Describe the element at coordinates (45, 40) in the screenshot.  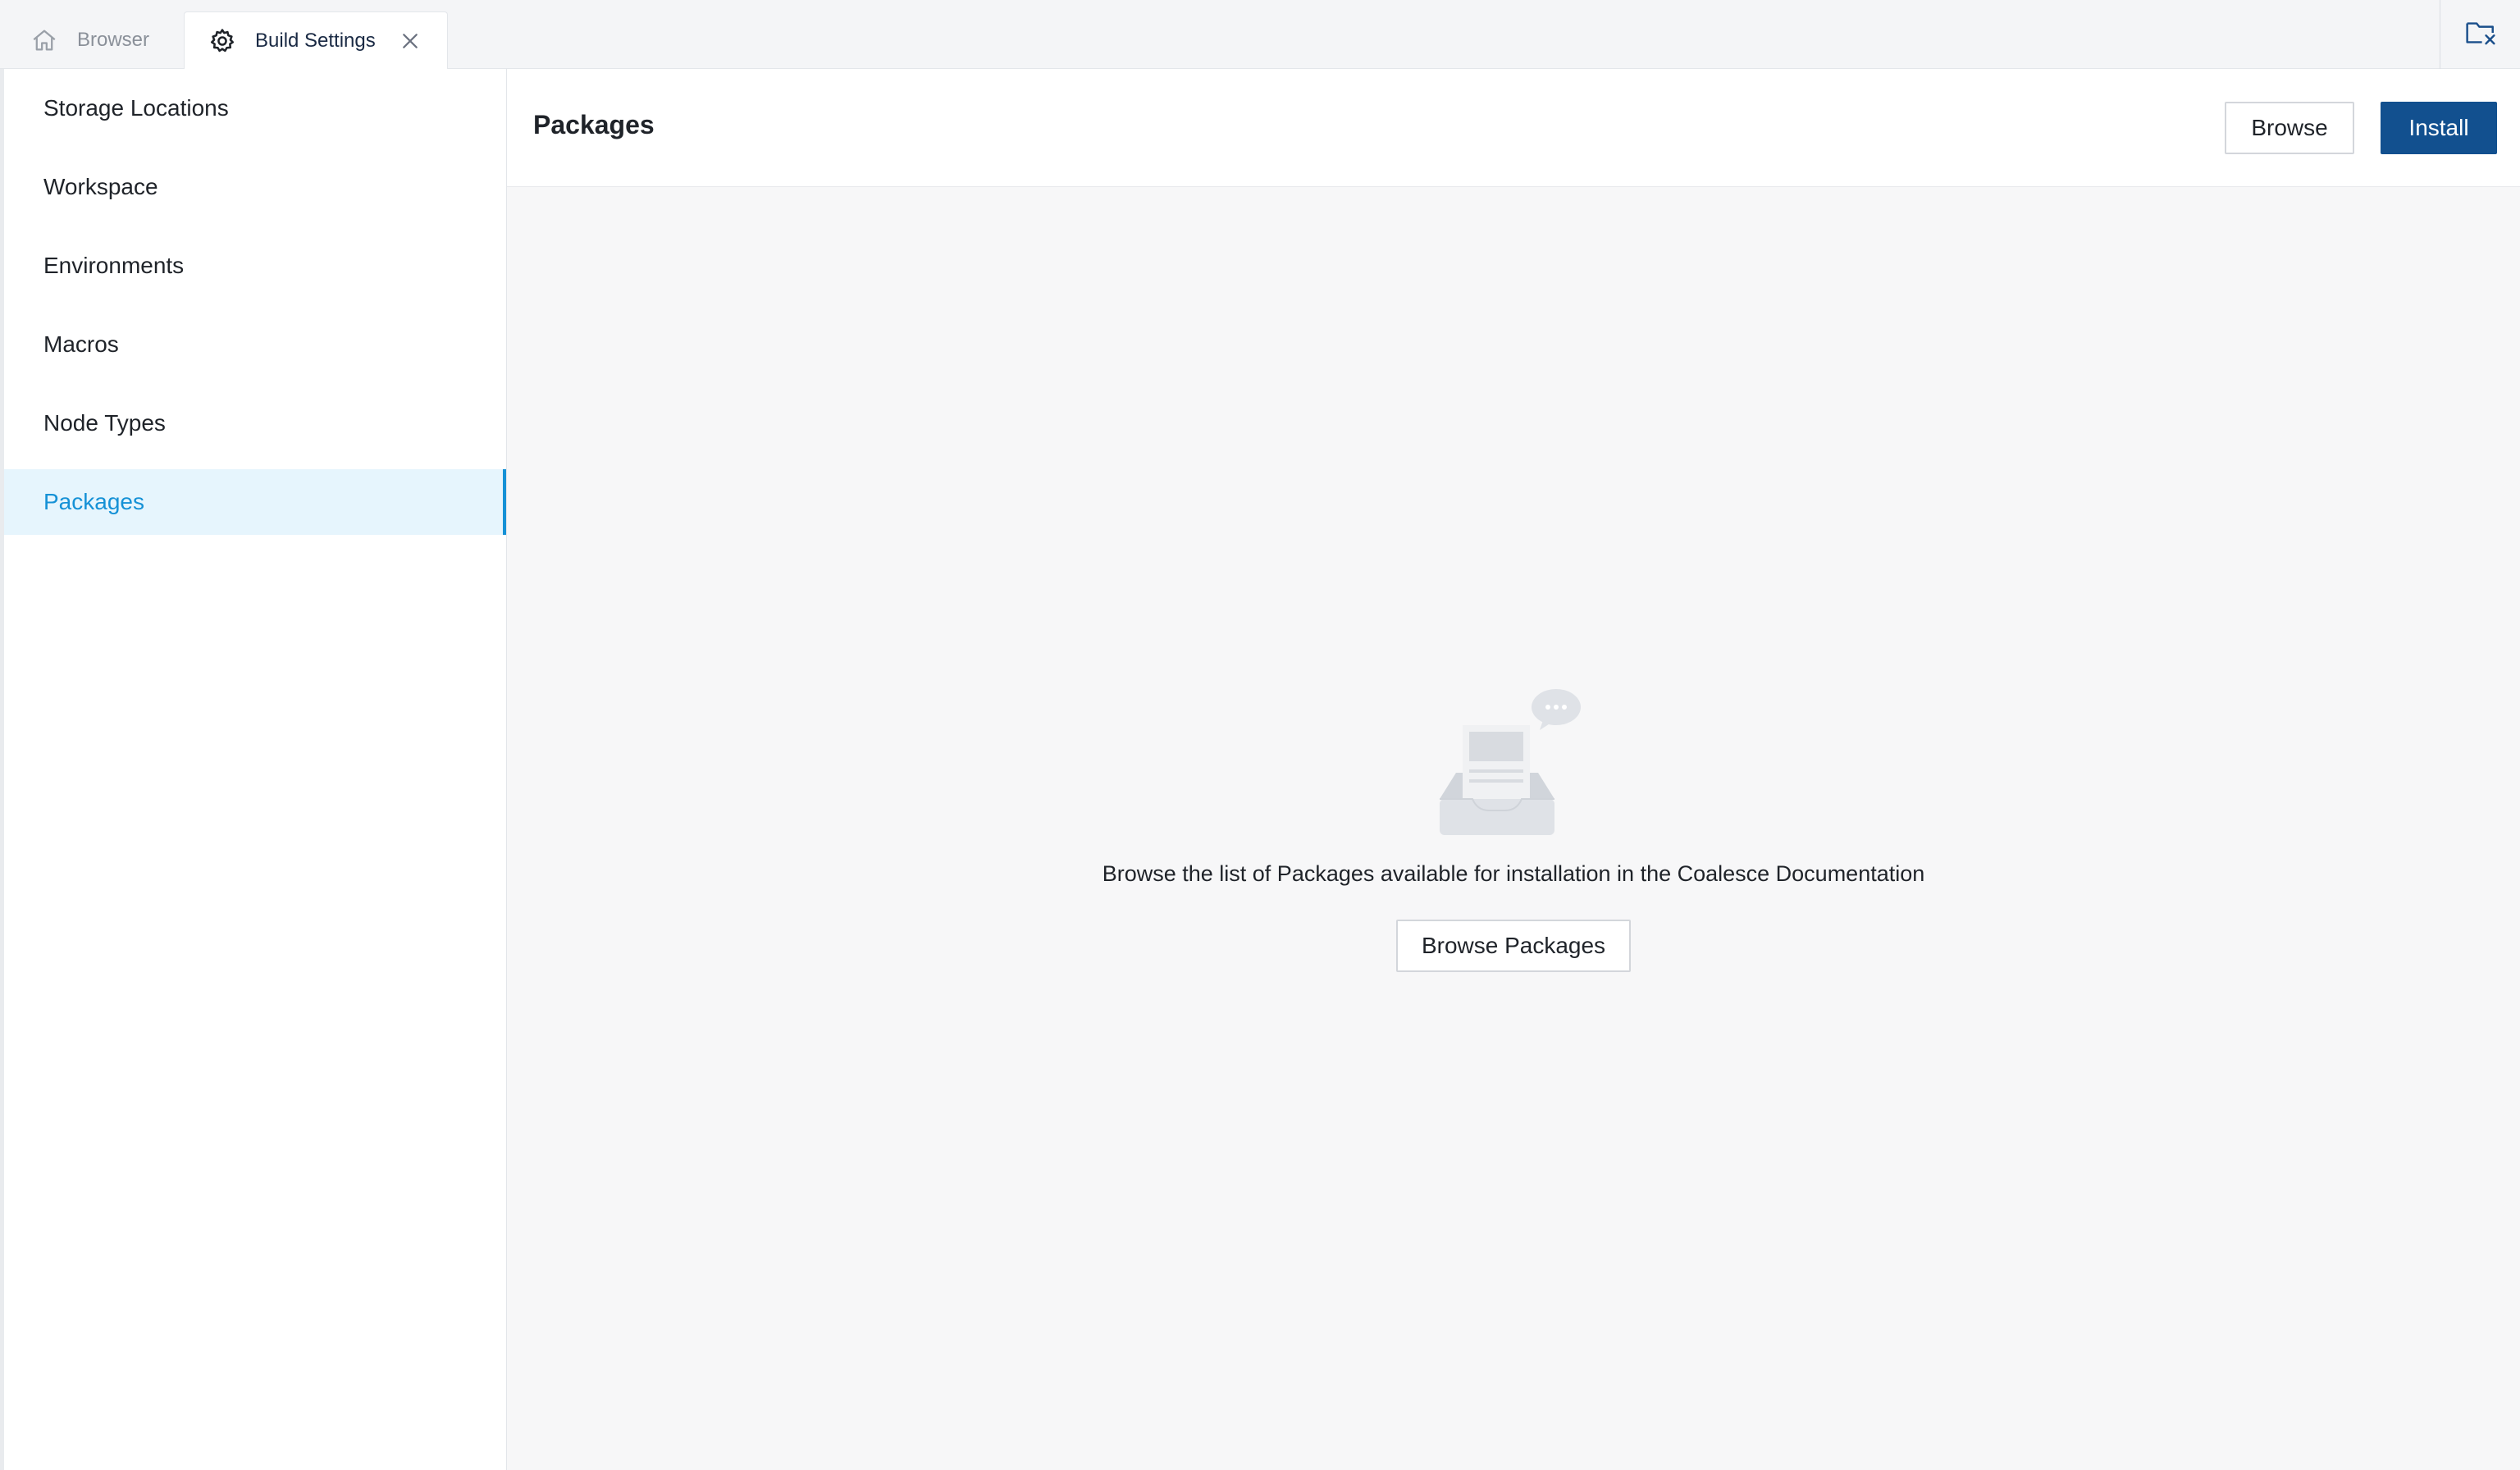
I see `home-icon` at that location.